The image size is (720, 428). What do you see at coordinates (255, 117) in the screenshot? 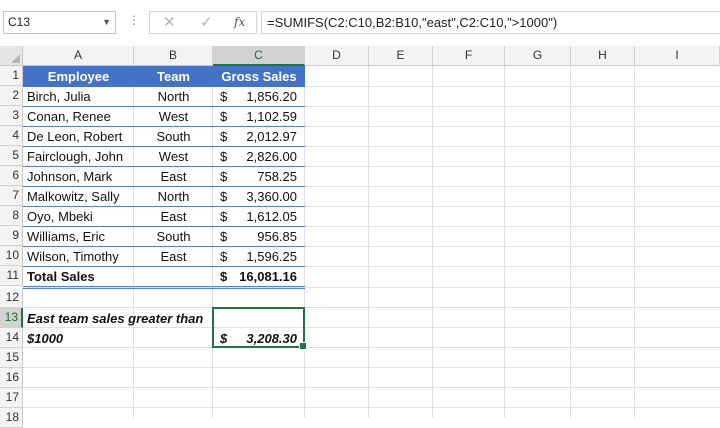
I see `cell-amount: 1,102.59` at bounding box center [255, 117].